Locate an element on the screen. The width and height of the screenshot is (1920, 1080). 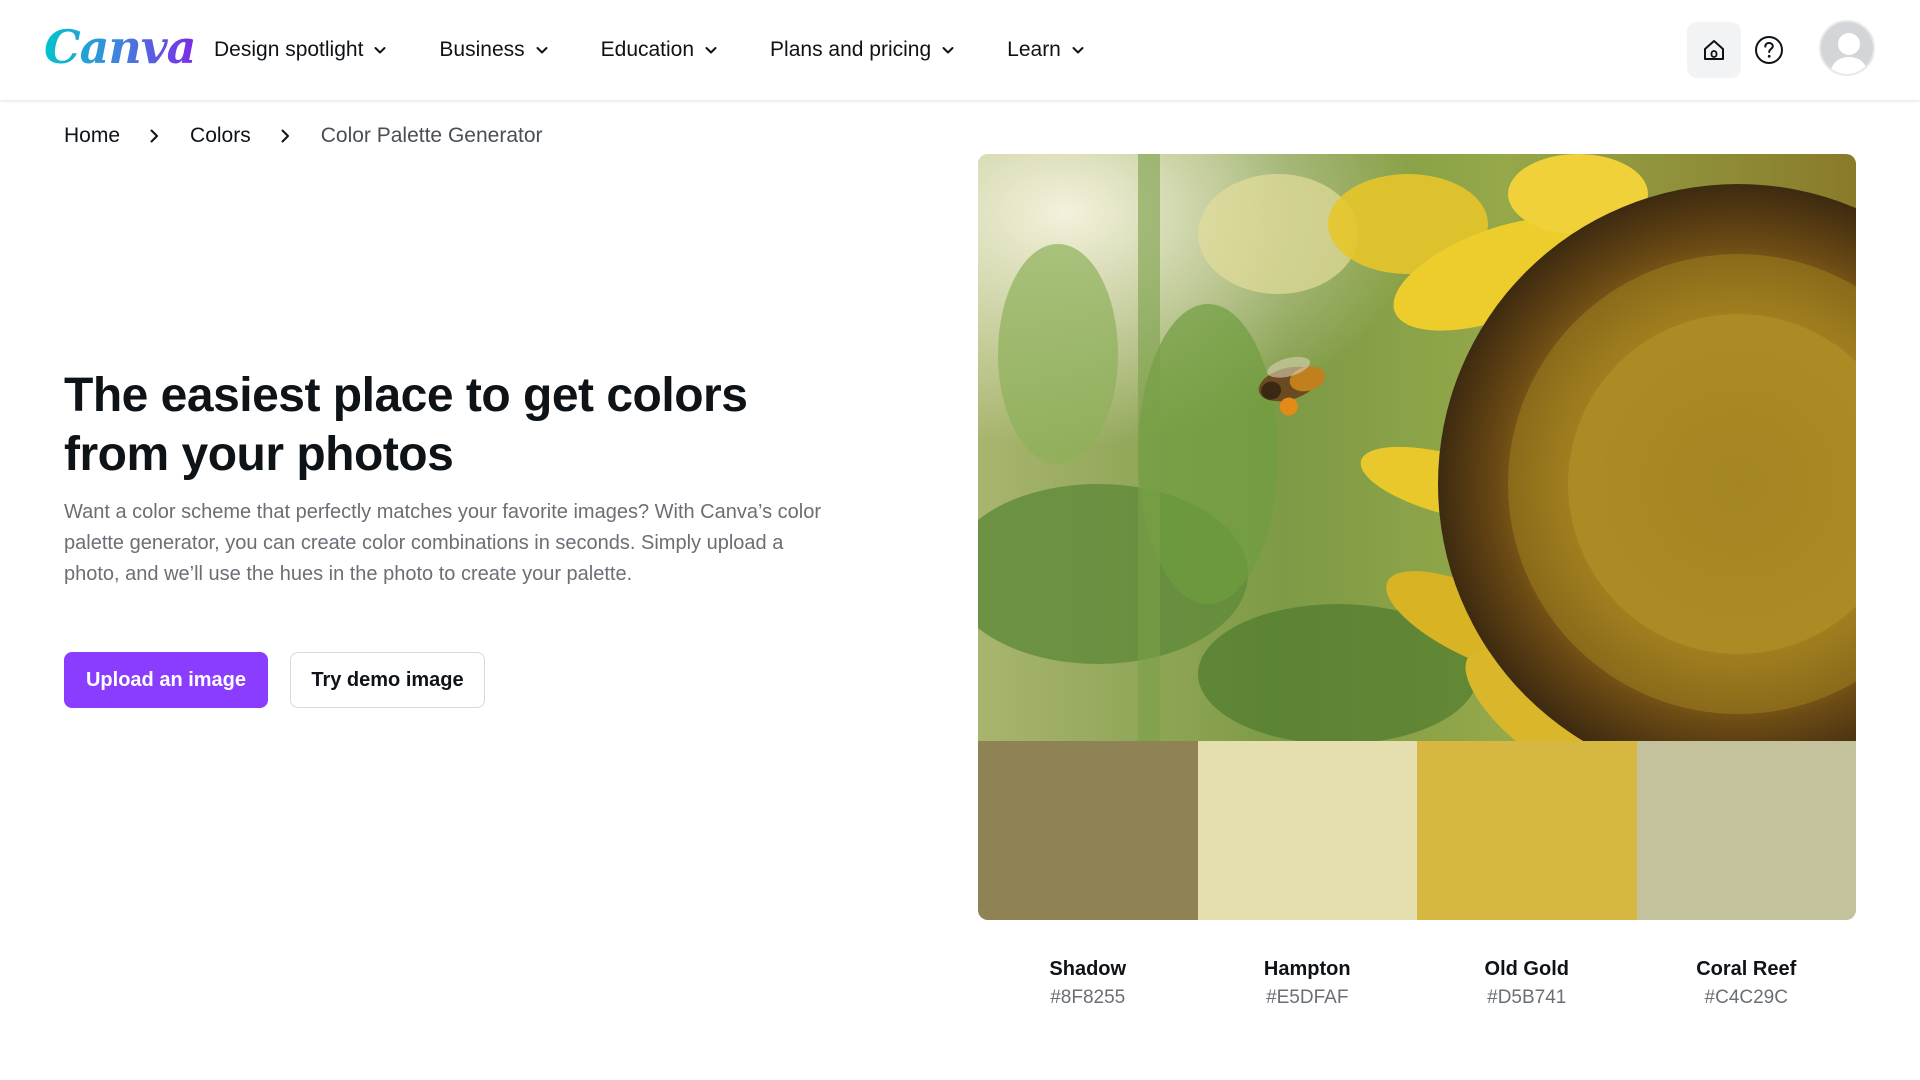
swatch-label: Hampton #E5DFAF is located at coordinates (1308, 984).